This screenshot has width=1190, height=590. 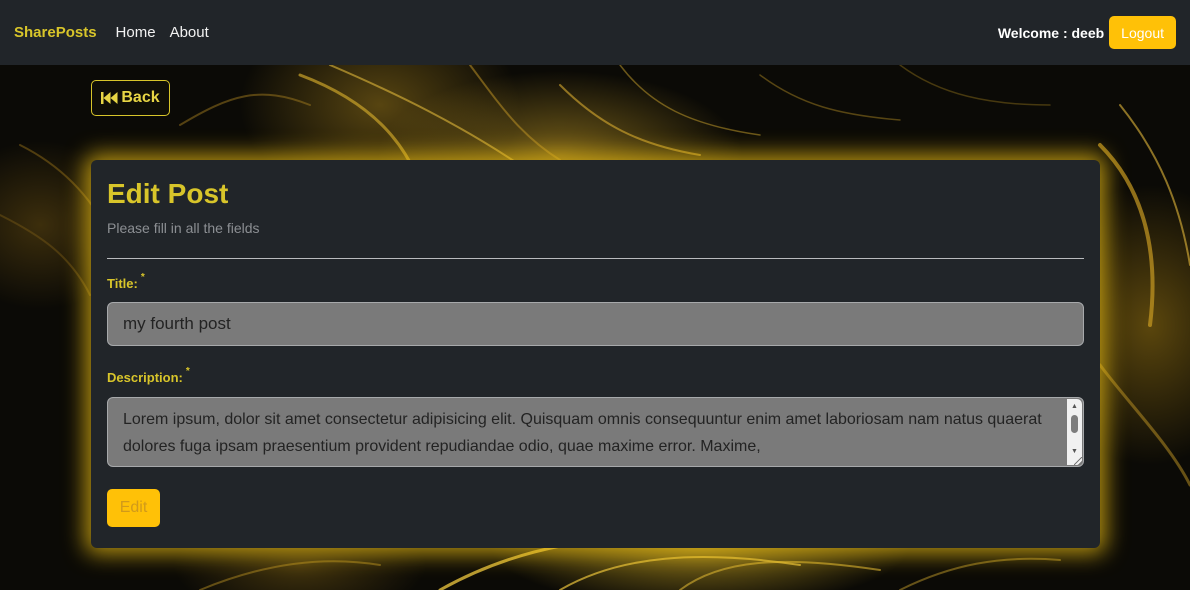 I want to click on title-input: my fourth post, so click(x=595, y=324).